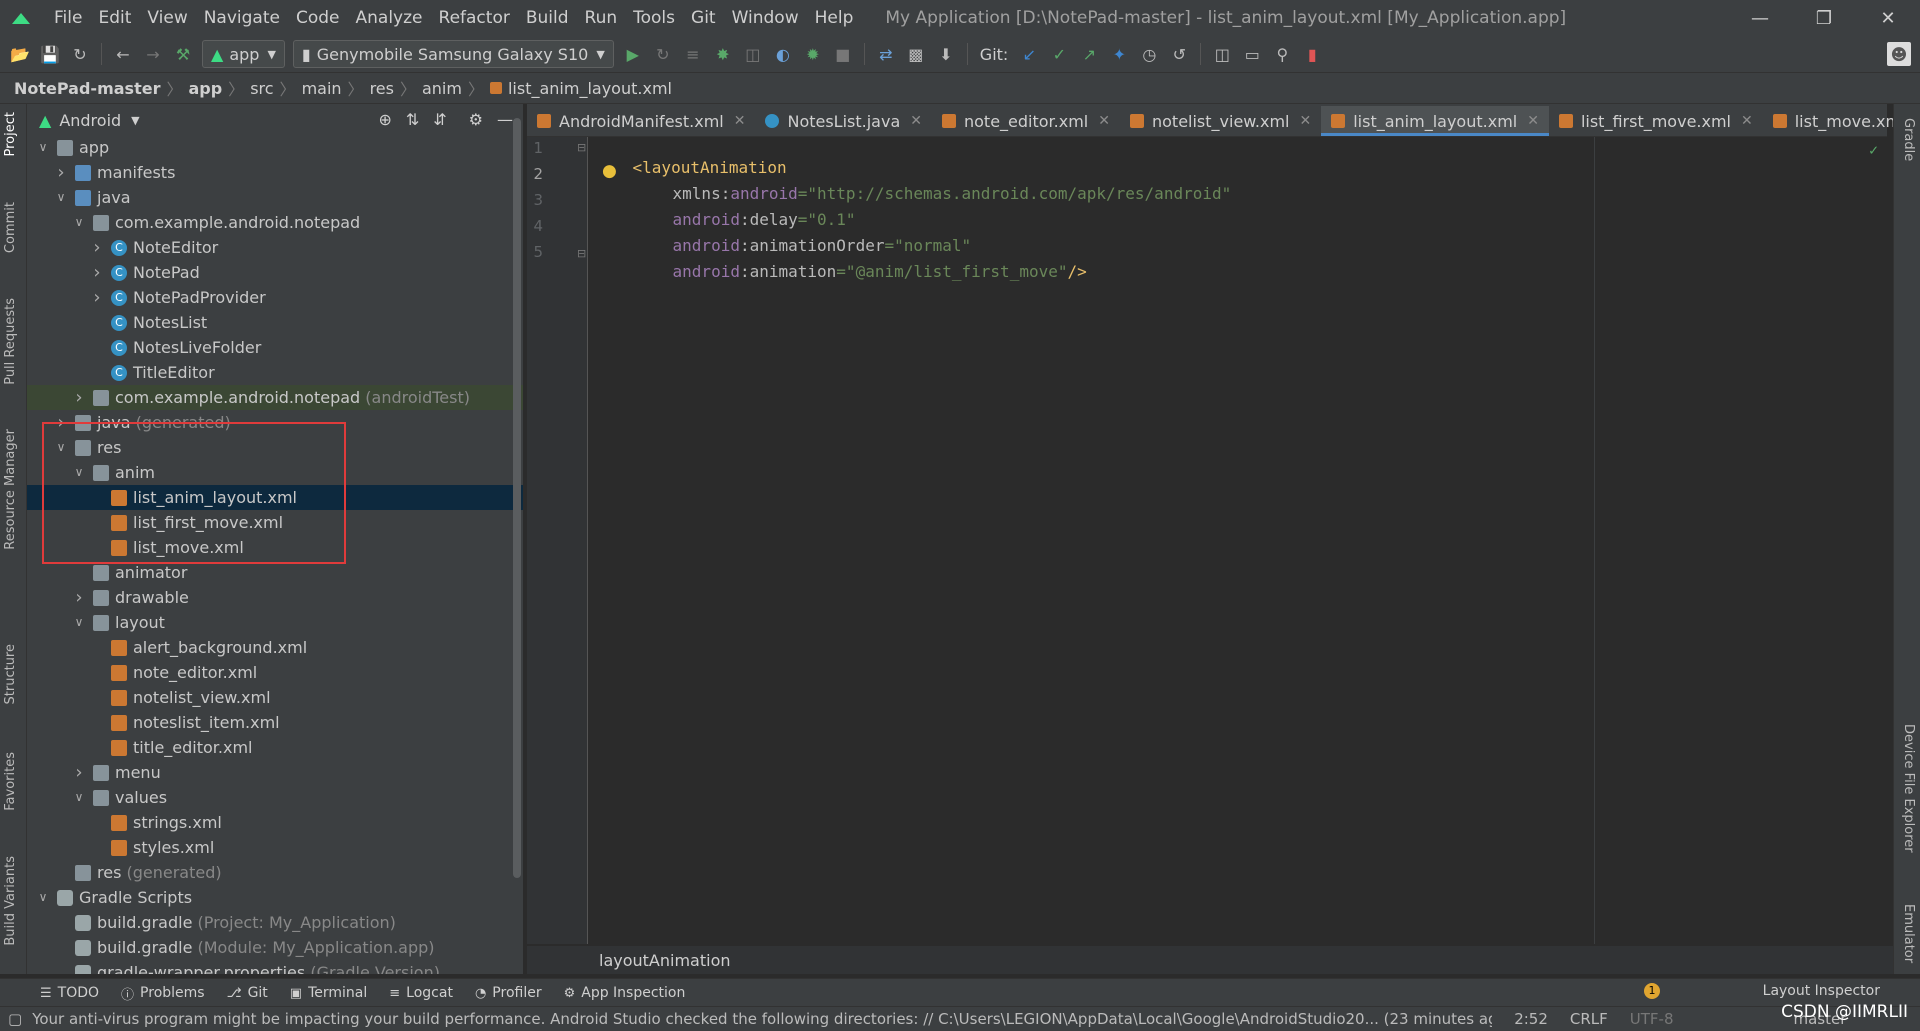  Describe the element at coordinates (1873, 150) in the screenshot. I see `no-problems-check-icon: ✓` at that location.